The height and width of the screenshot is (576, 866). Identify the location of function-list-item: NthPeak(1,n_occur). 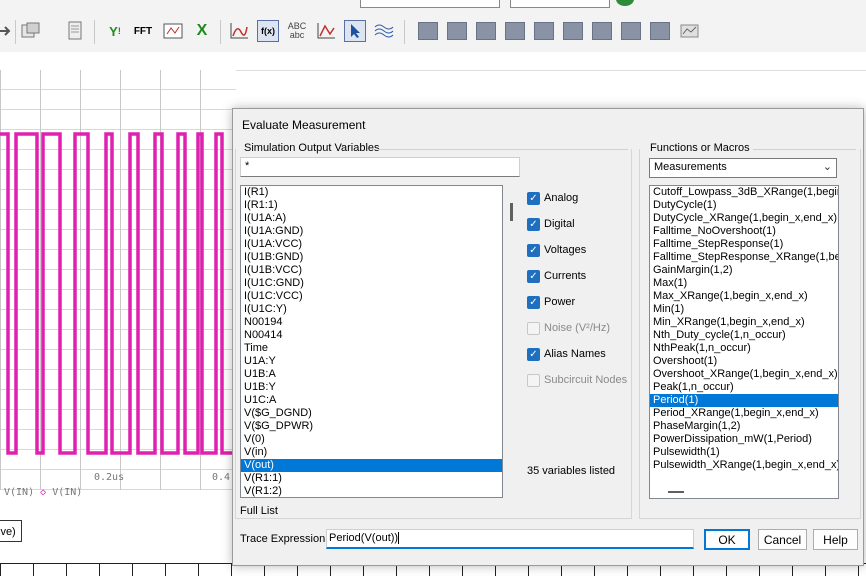
(744, 348).